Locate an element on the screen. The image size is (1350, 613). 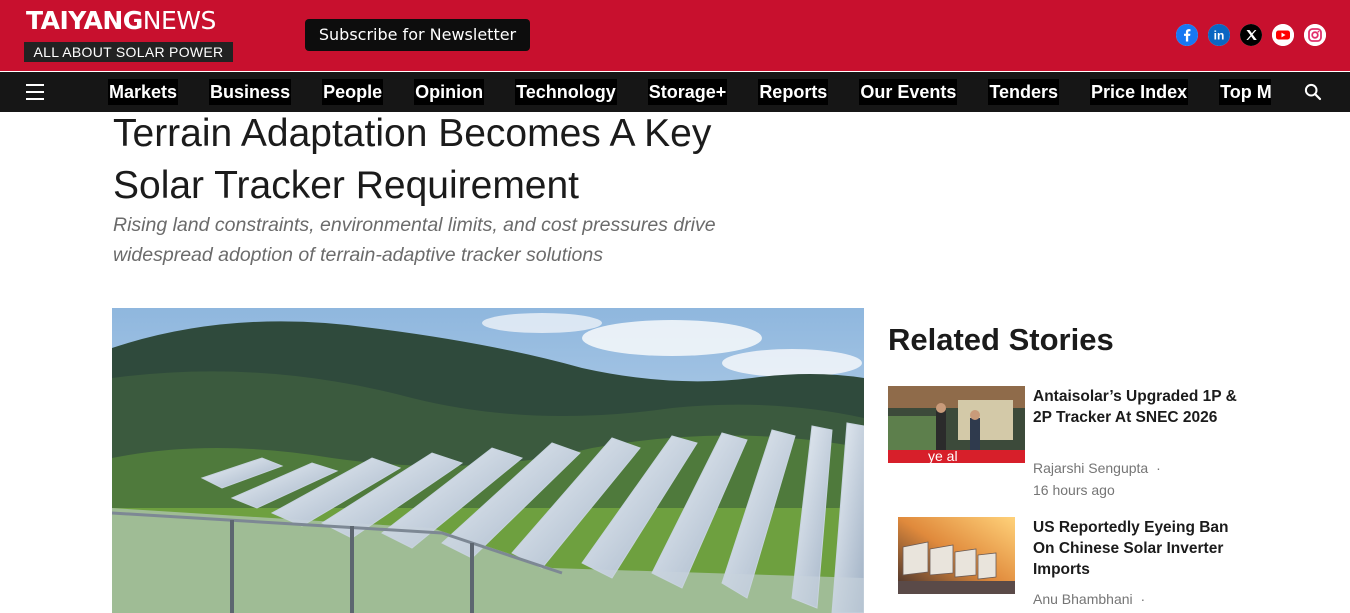
nav-item-storage: Storage+ is located at coordinates (687, 92).